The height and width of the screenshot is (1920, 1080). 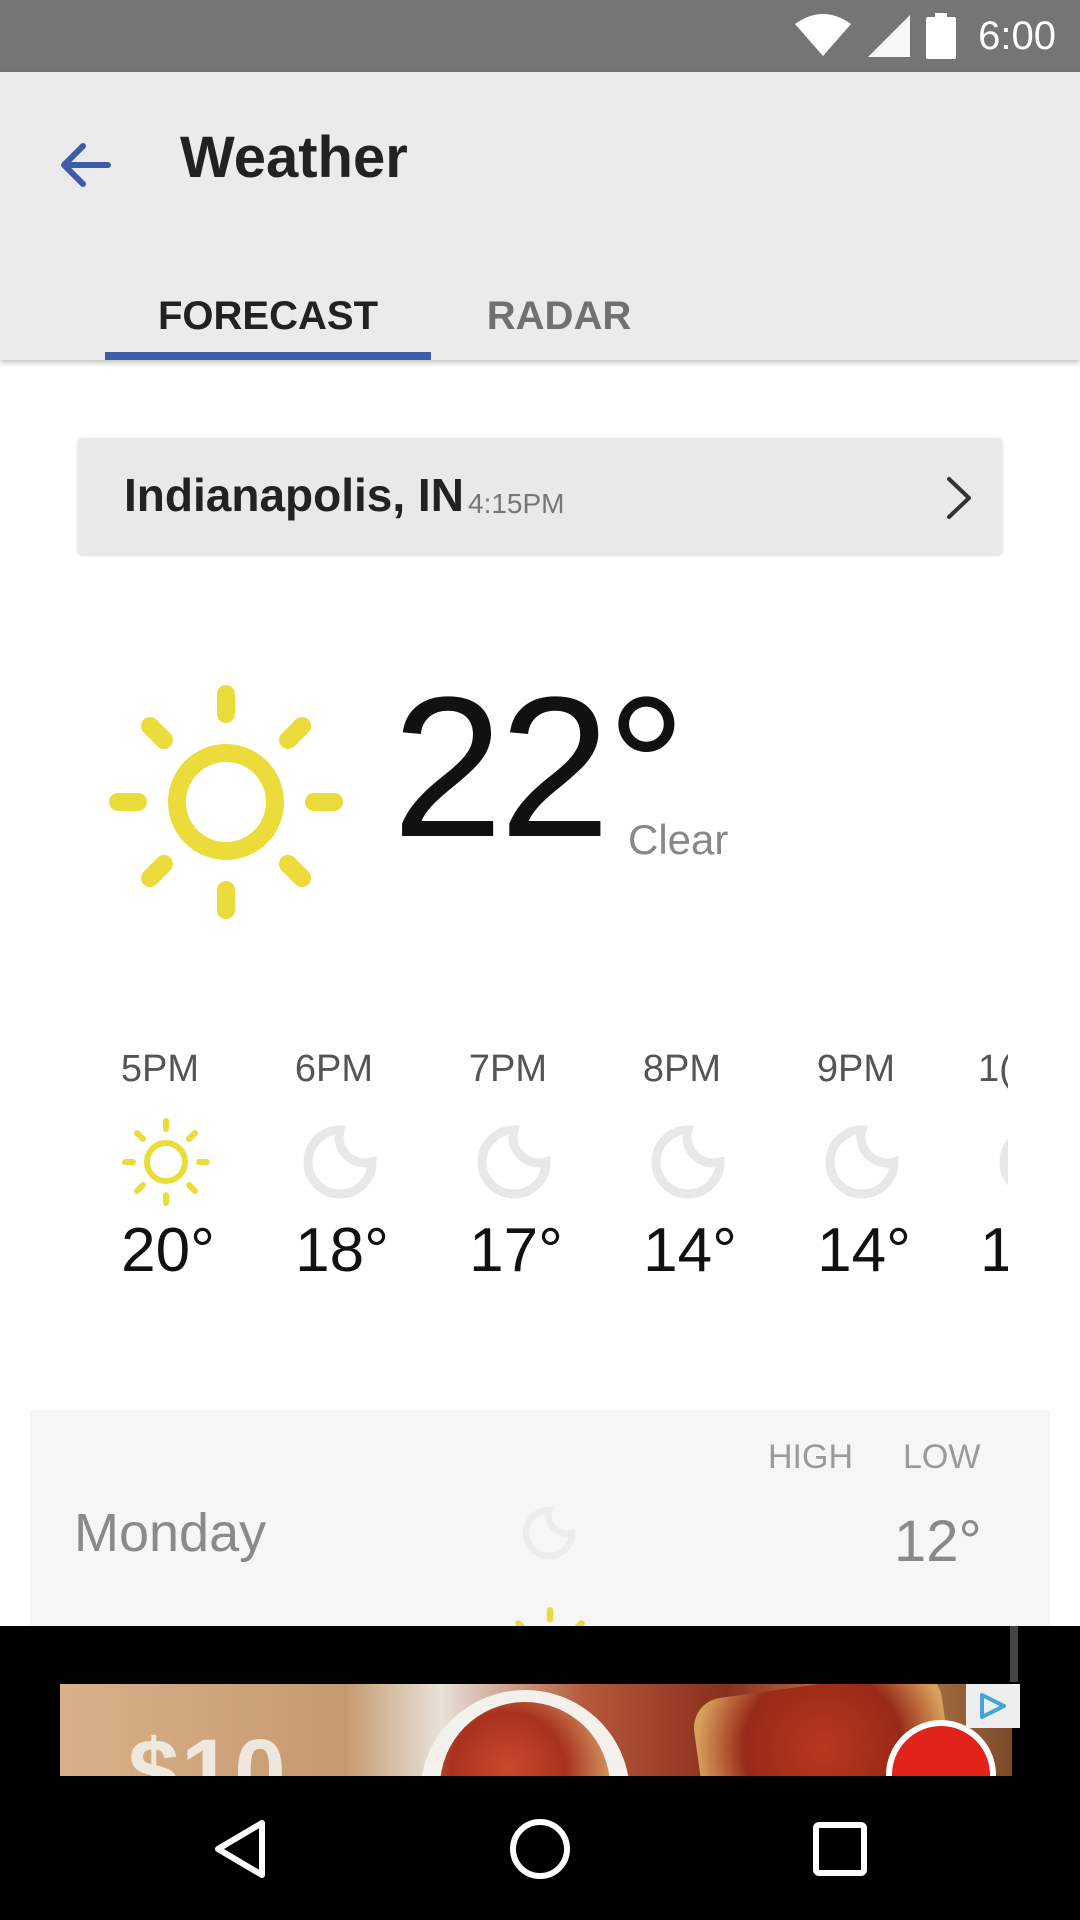 I want to click on daily-forecast: HIGH LOW Monday 12°, so click(x=540, y=1518).